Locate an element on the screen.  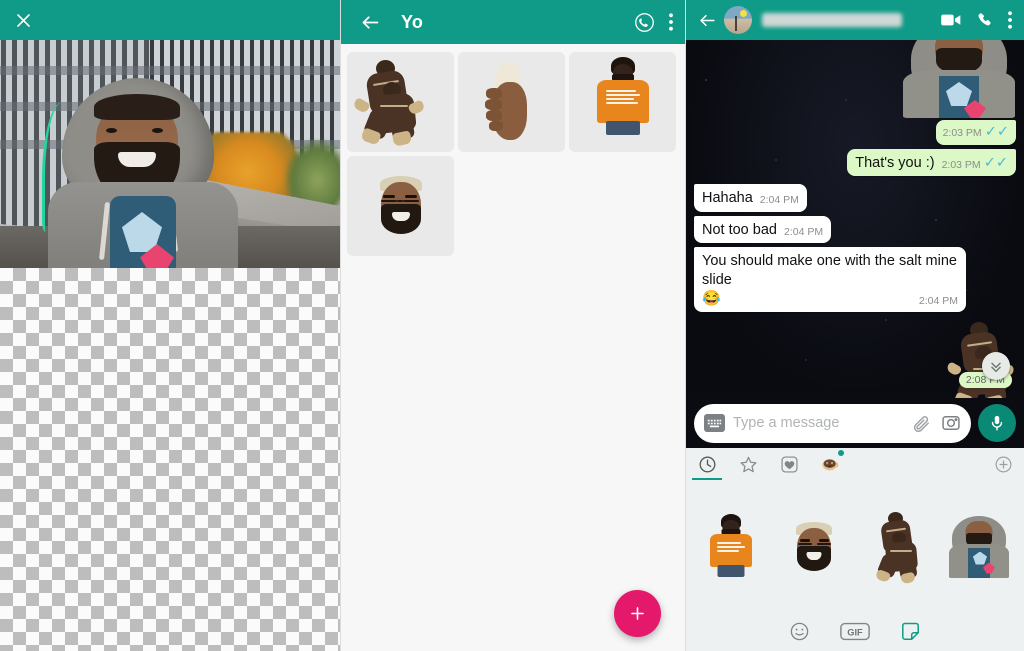
message-bubble: 2:03 PM ✓✓ is located at coordinates (975, 132).